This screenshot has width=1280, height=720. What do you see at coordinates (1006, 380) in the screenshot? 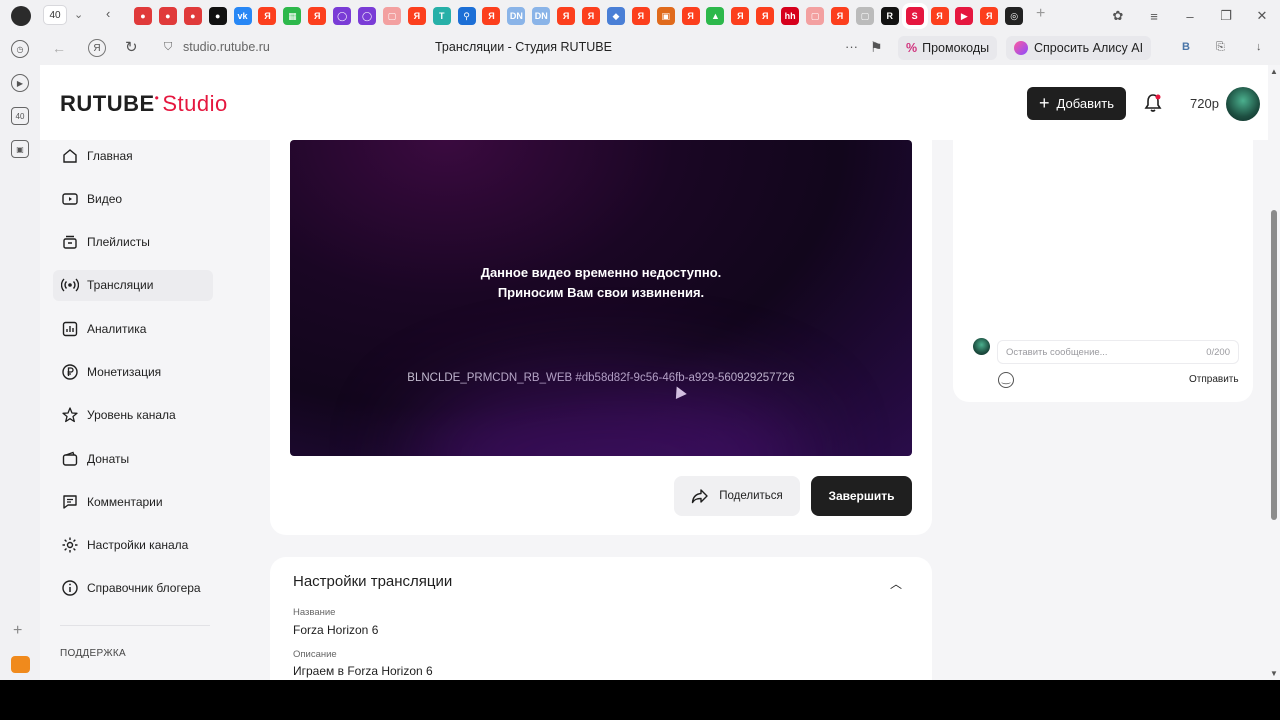
I see `emoji-icon` at bounding box center [1006, 380].